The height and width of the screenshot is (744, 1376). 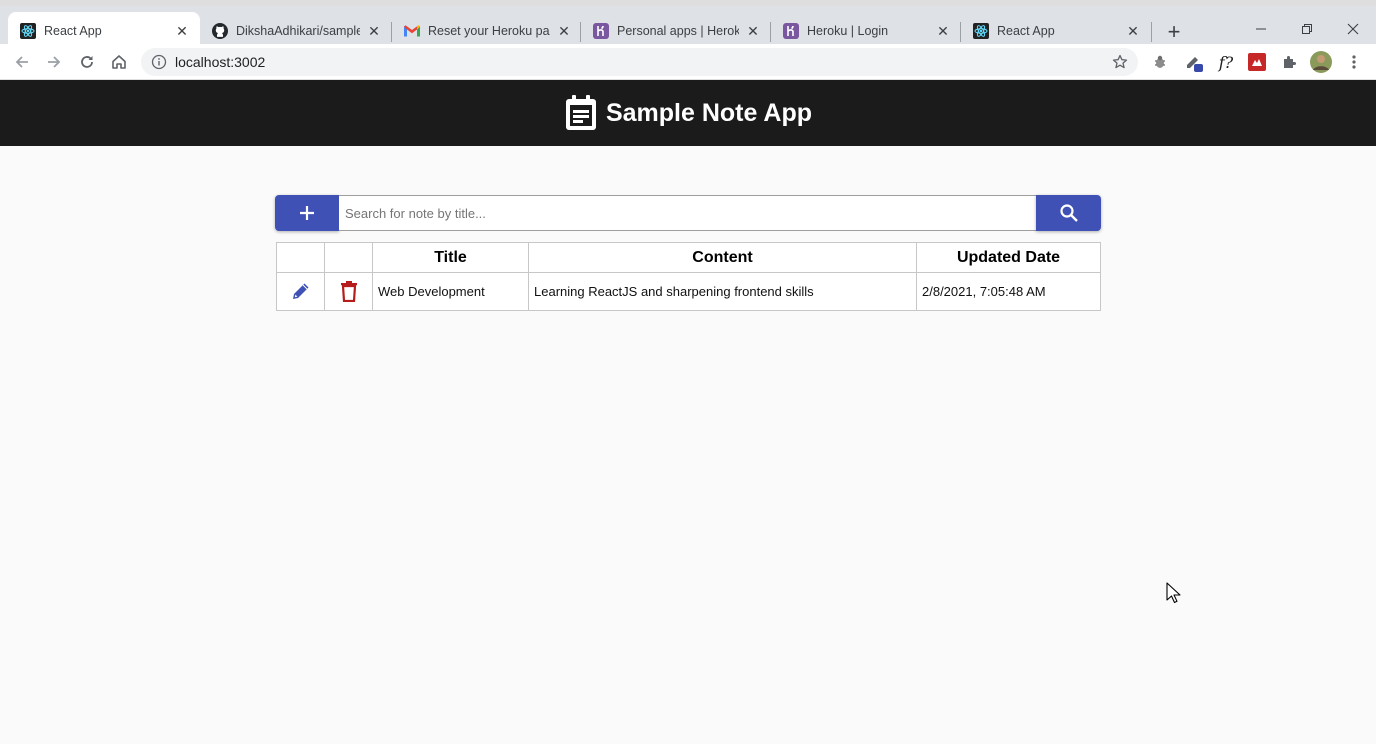 I want to click on column-header-title: Title, so click(x=450, y=257).